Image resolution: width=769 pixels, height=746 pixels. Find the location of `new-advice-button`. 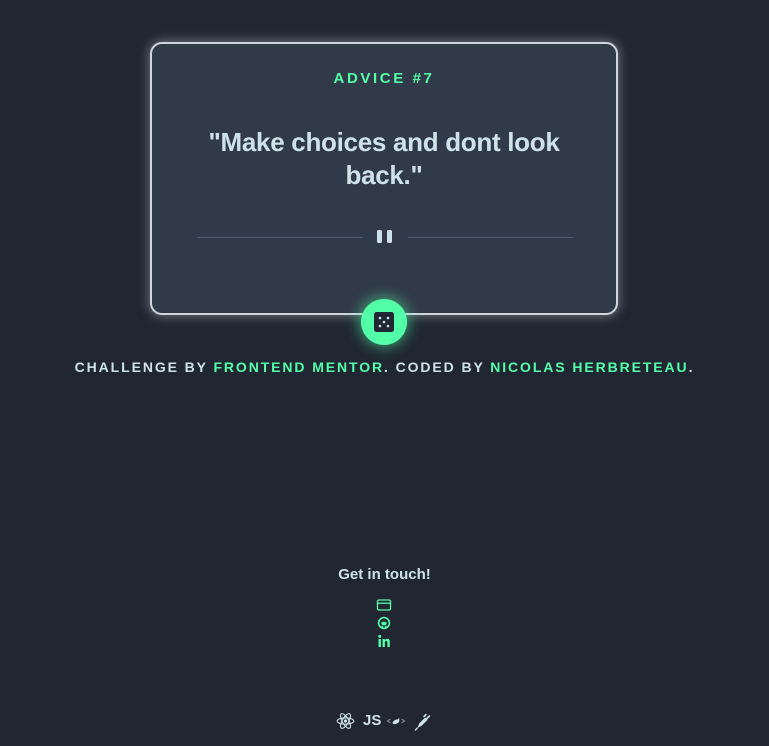

new-advice-button is located at coordinates (384, 322).